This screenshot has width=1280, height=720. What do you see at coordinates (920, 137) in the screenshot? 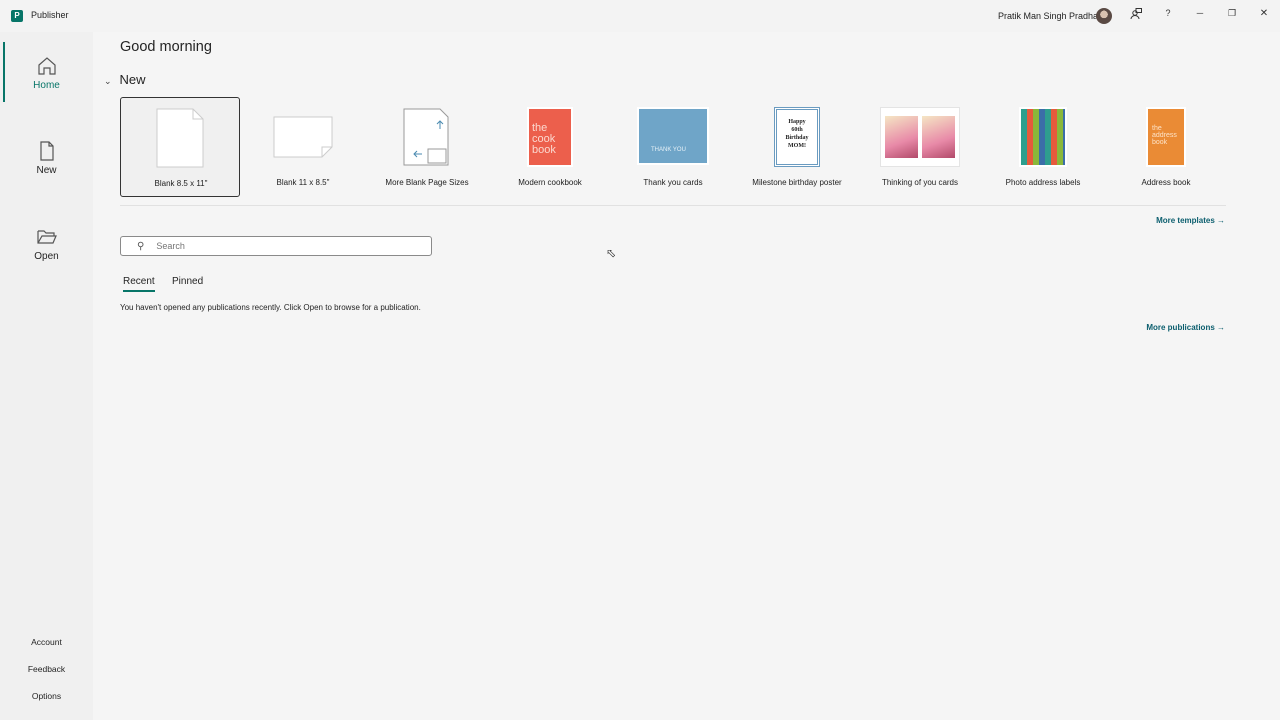
I see `thinking-thumb` at bounding box center [920, 137].